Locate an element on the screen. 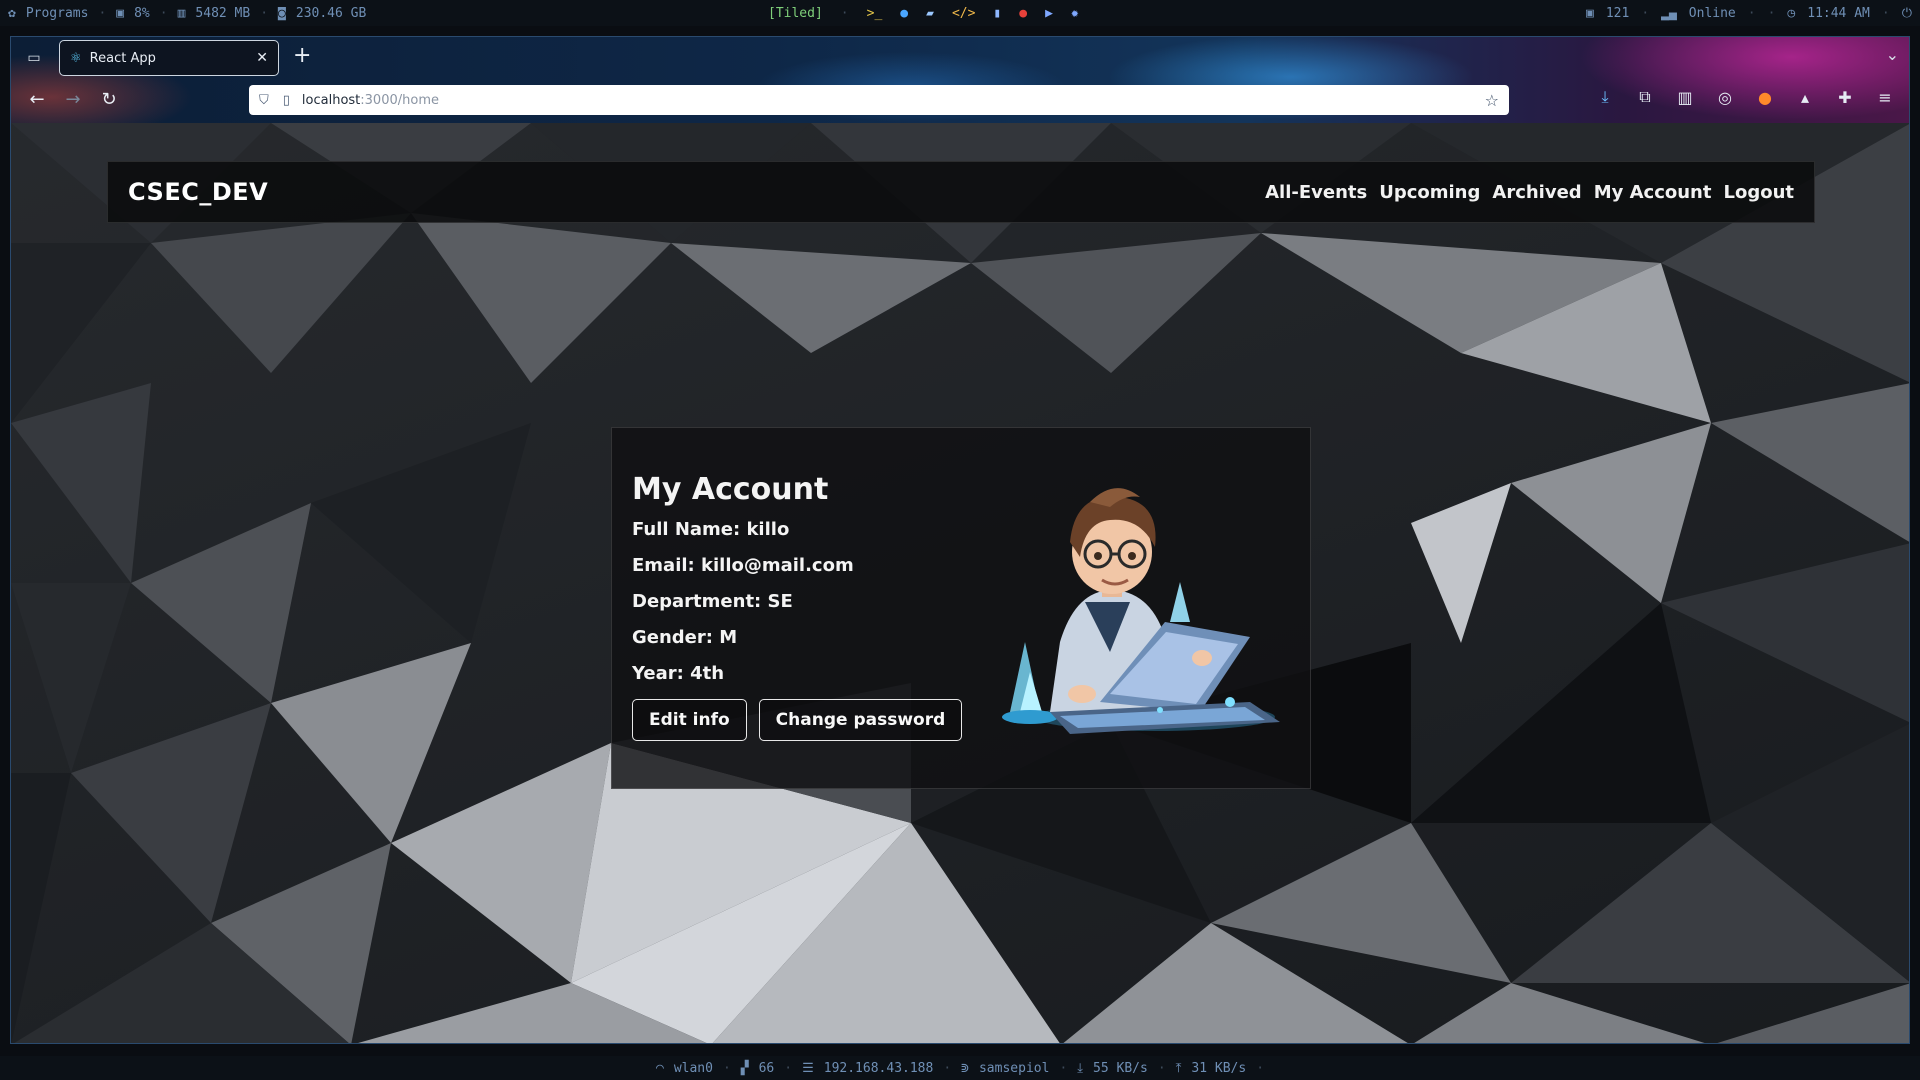 The image size is (1920, 1080). menu-icon: ≡ is located at coordinates (1885, 97).